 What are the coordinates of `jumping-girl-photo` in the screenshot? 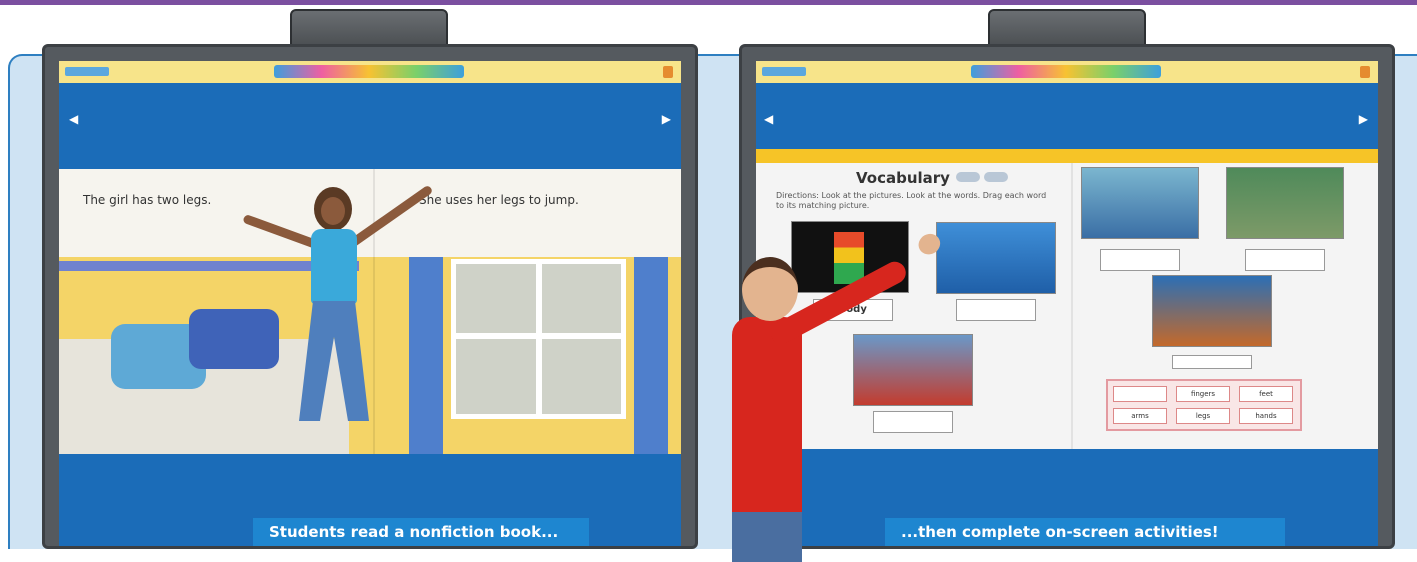 It's located at (338, 311).